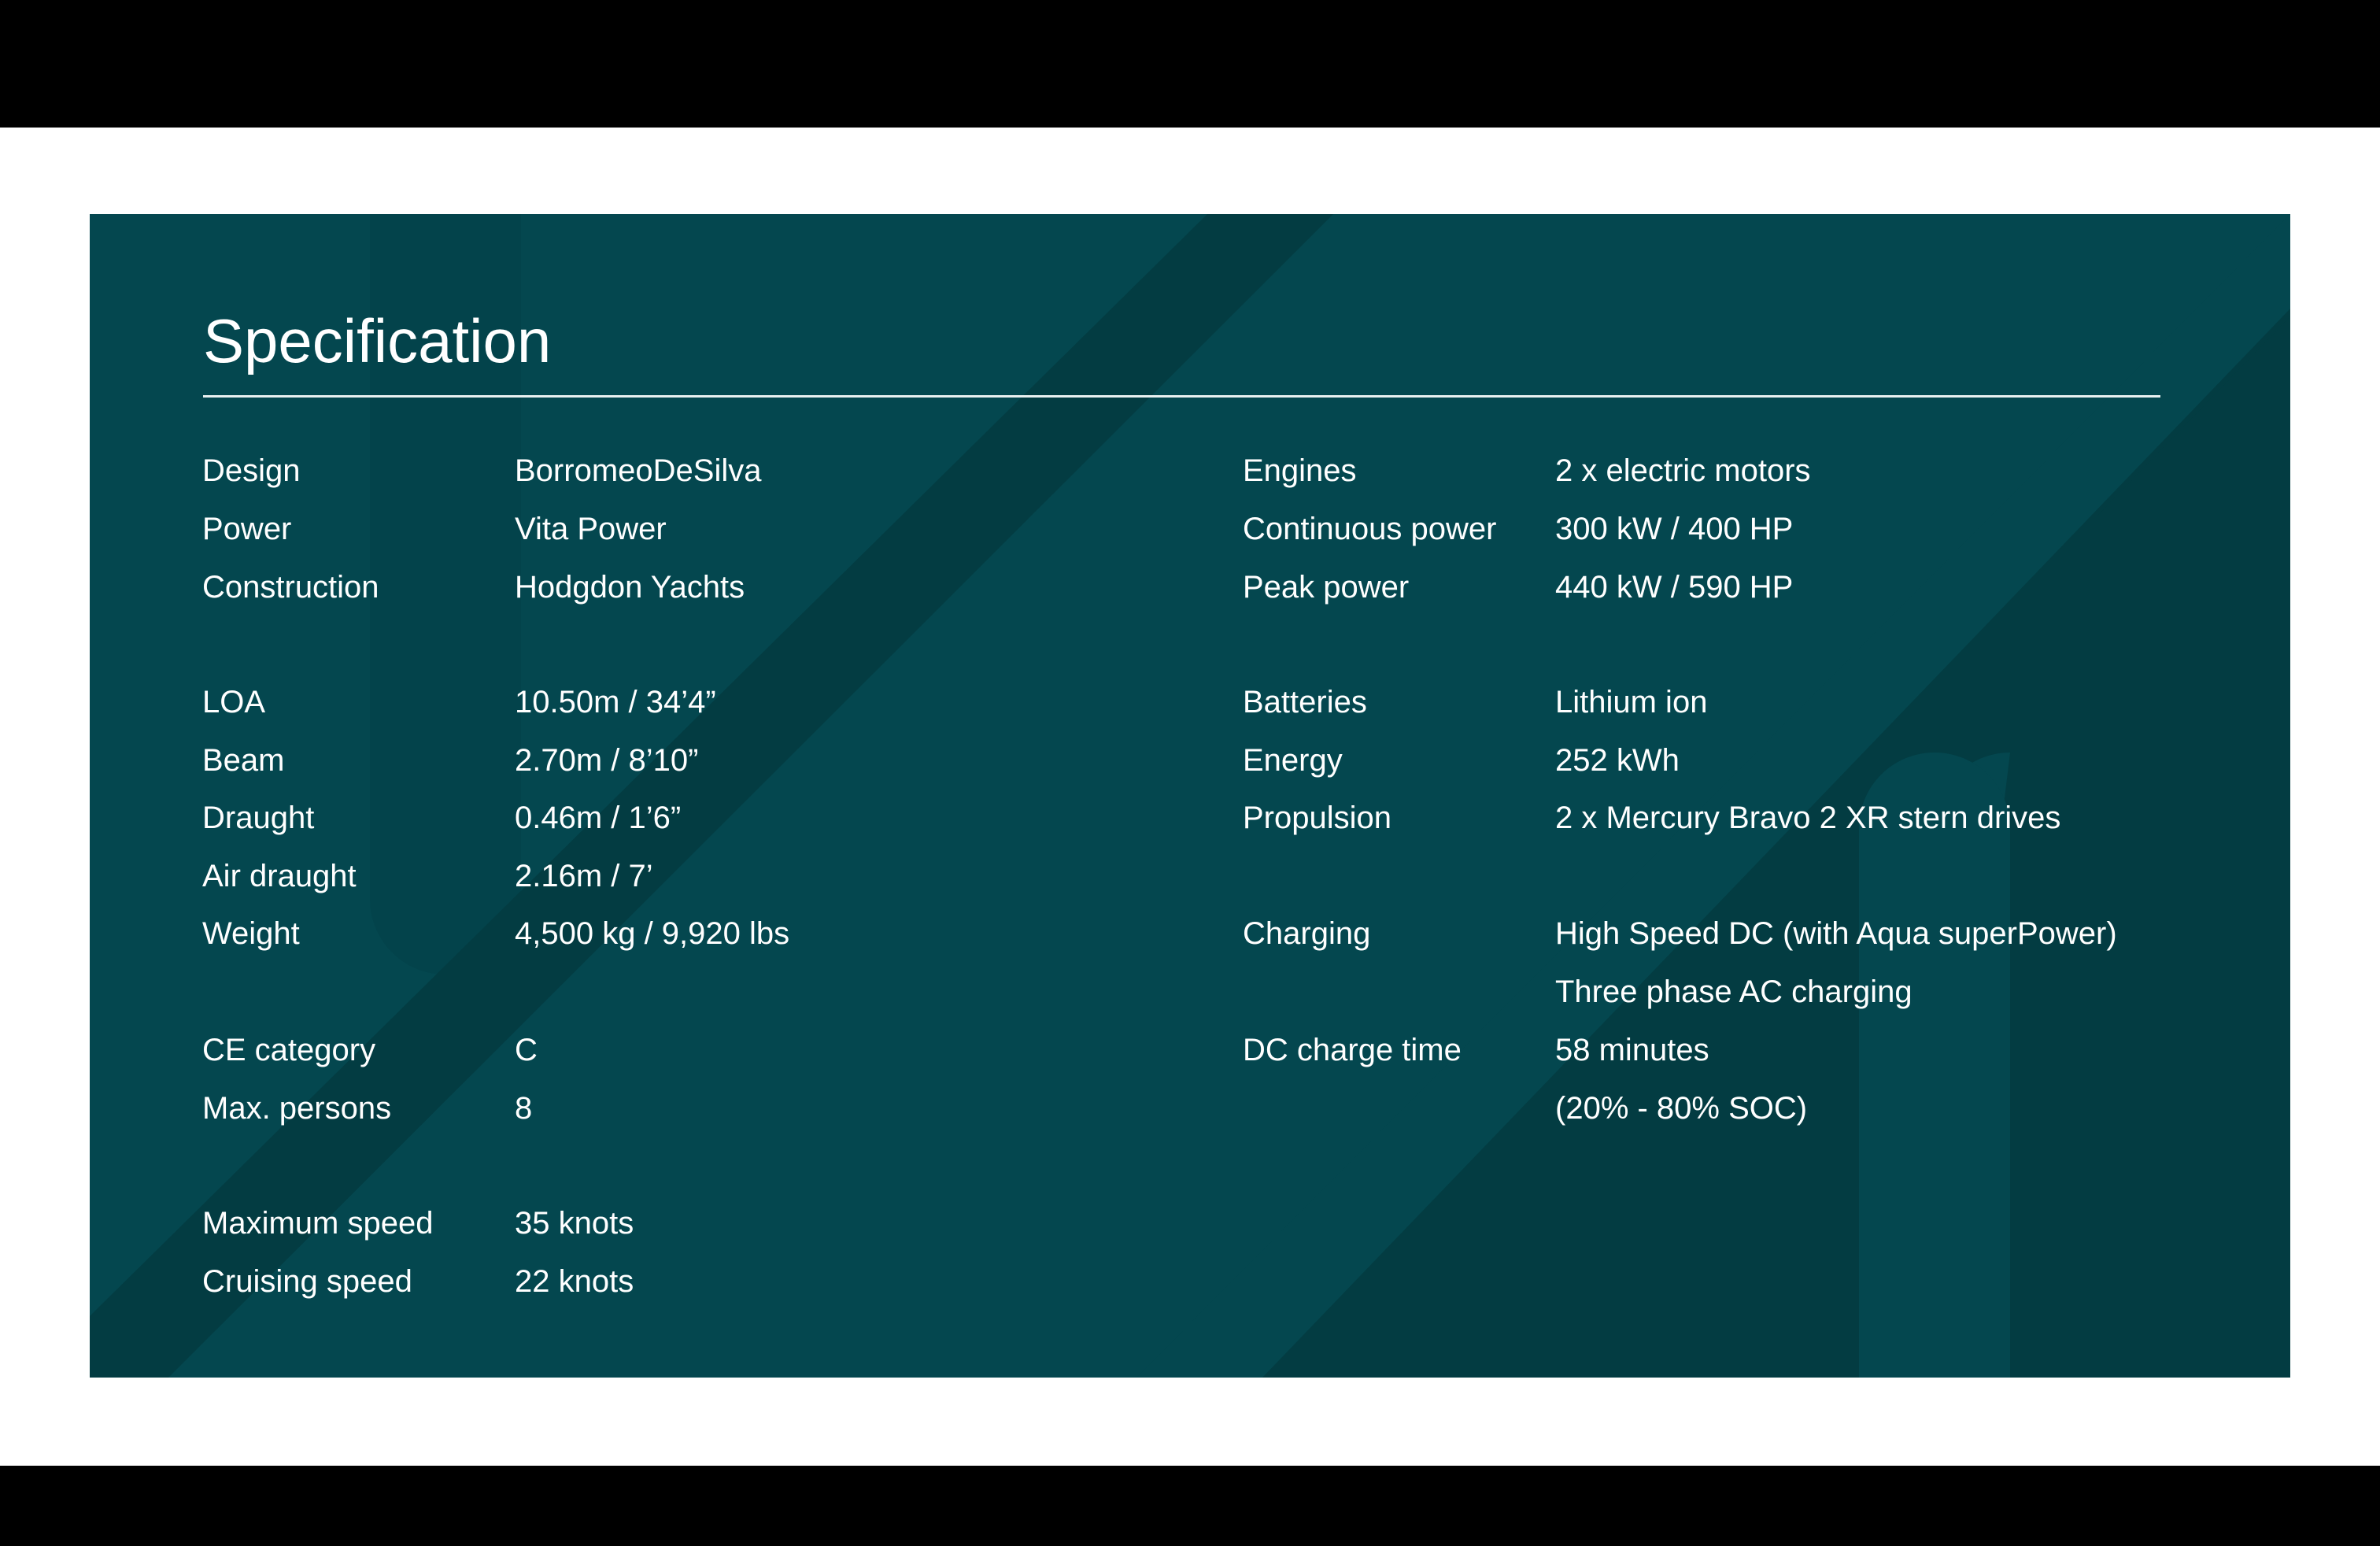  Describe the element at coordinates (574, 1281) in the screenshot. I see `spec-value-cruising-speed: 22 knots` at that location.